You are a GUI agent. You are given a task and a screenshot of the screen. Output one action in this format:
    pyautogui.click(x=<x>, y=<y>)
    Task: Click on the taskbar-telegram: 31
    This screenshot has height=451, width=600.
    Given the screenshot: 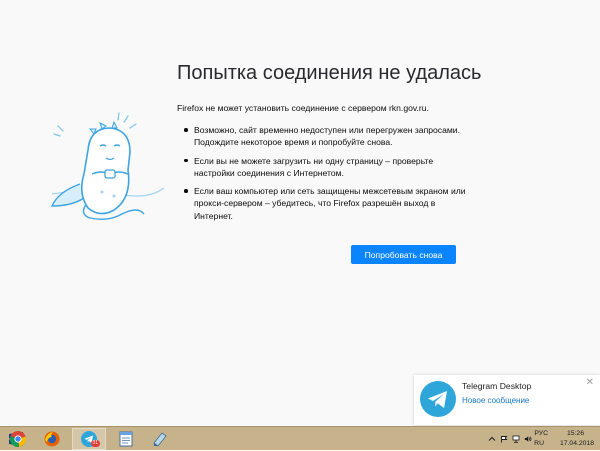 What is the action you would take?
    pyautogui.click(x=89, y=439)
    